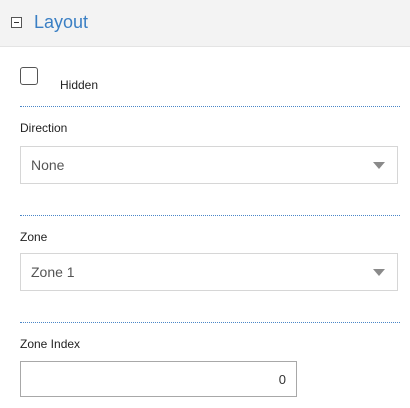 The height and width of the screenshot is (408, 410). What do you see at coordinates (29, 76) in the screenshot?
I see `hidden-checkbox` at bounding box center [29, 76].